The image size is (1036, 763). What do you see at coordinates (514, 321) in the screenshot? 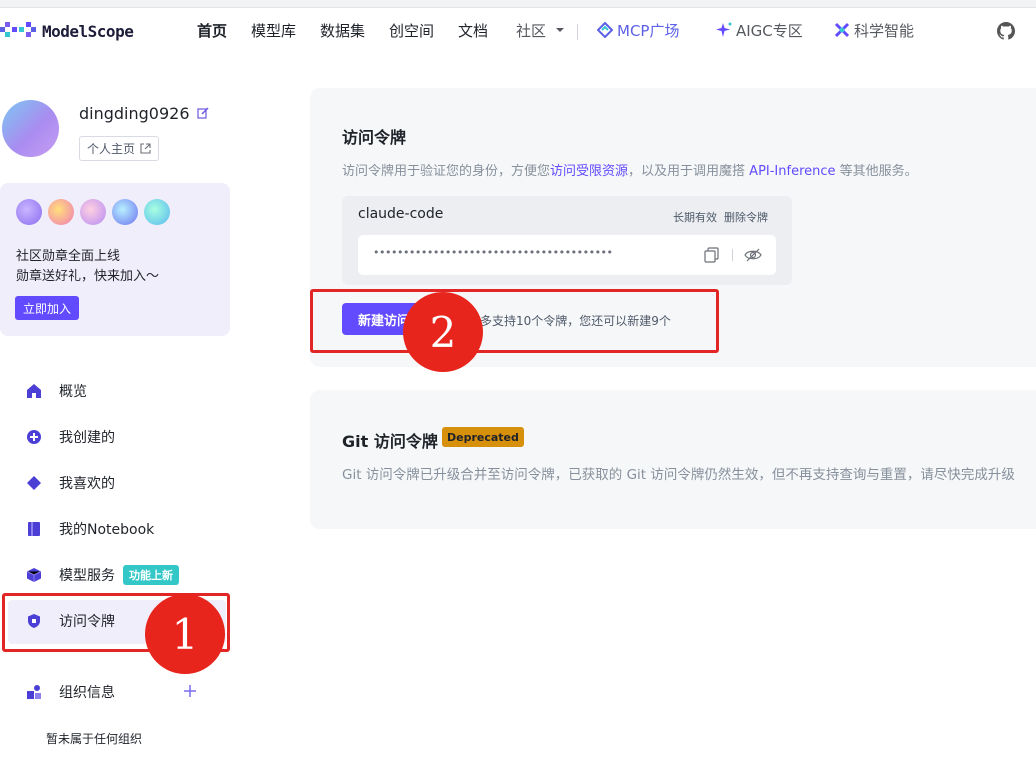
I see `highlight-box-new-button` at bounding box center [514, 321].